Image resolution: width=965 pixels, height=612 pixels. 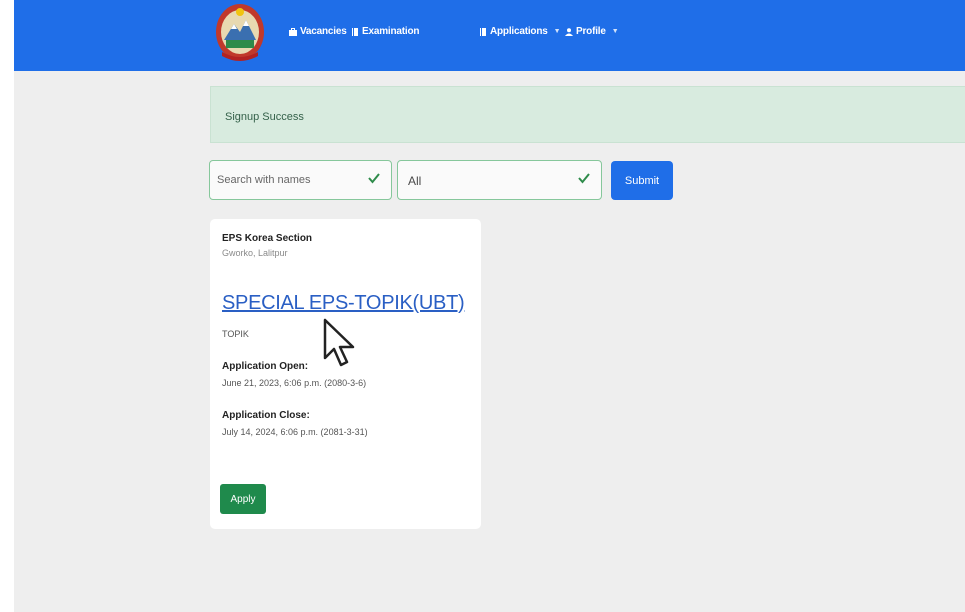 I want to click on user-icon, so click(x=569, y=31).